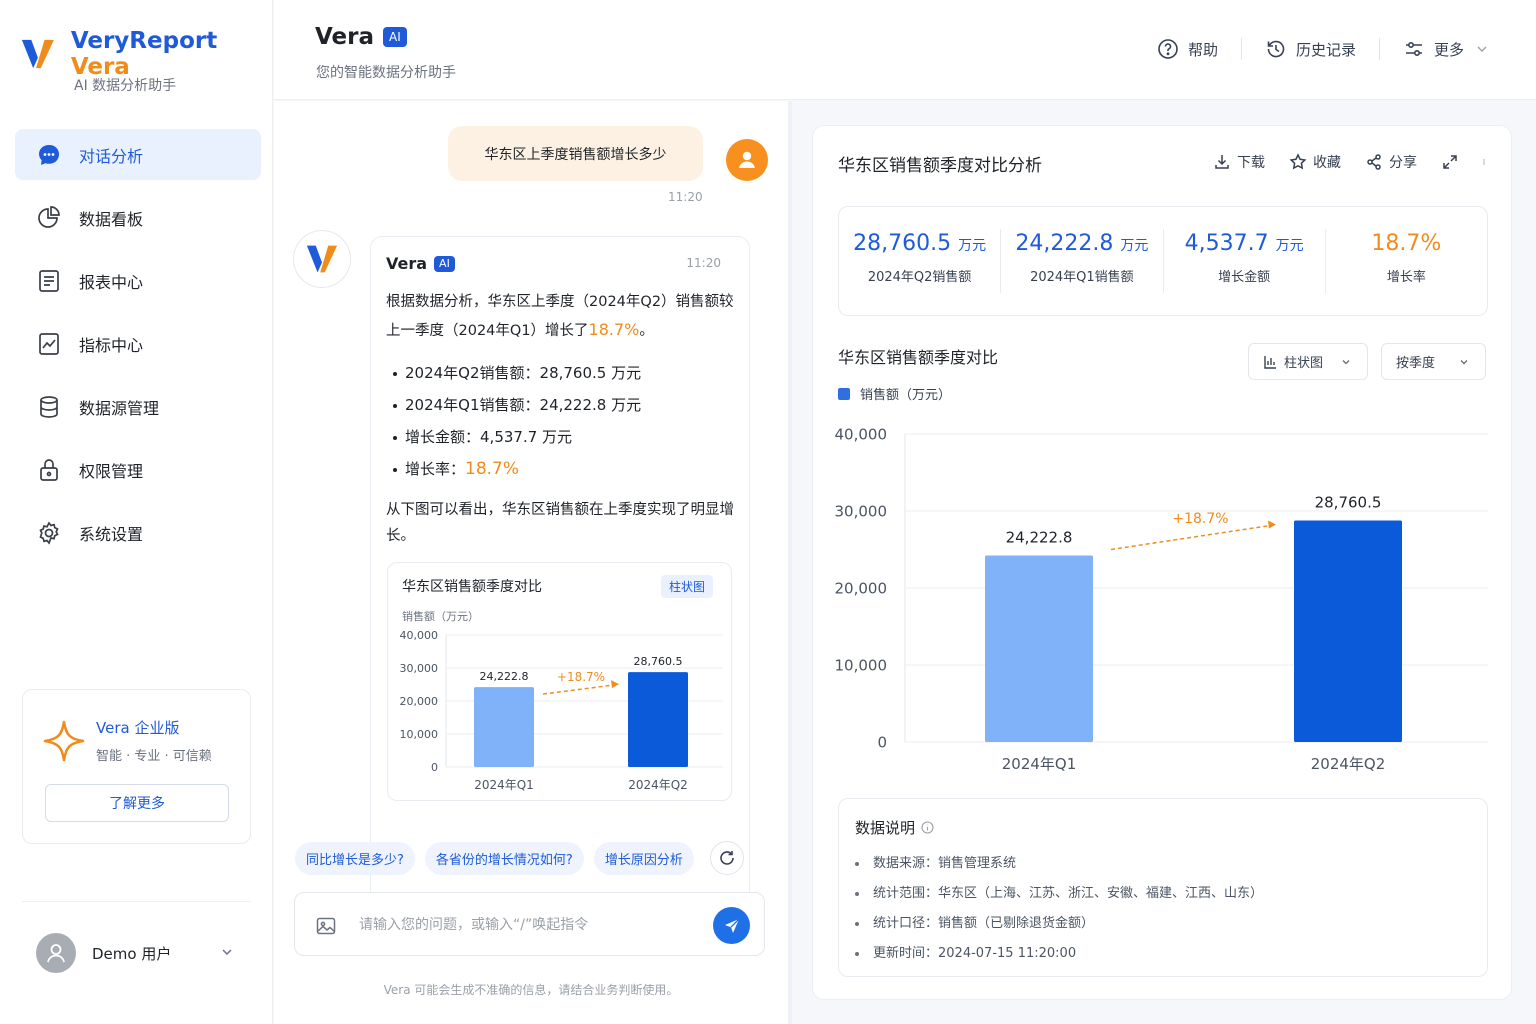  What do you see at coordinates (136, 901) in the screenshot?
I see `sidebar-divider` at bounding box center [136, 901].